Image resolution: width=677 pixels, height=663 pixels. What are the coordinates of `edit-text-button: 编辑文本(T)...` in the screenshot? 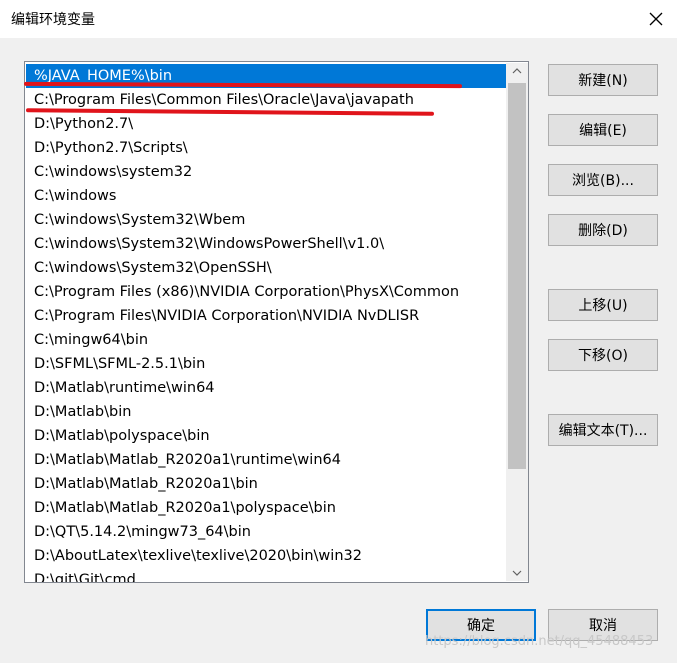 It's located at (603, 430).